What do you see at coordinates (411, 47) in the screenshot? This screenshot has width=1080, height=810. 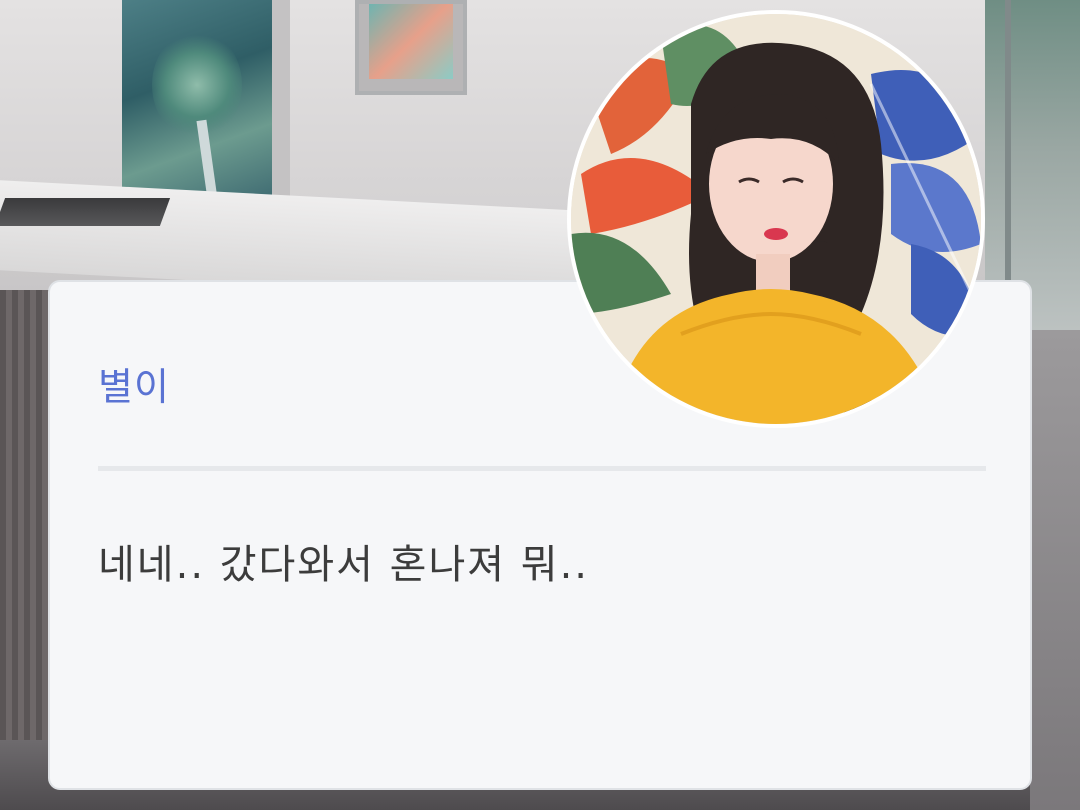 I see `wall-picture-frame` at bounding box center [411, 47].